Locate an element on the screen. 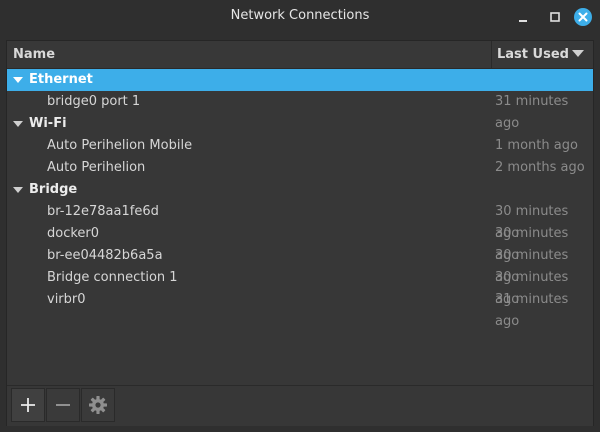 The height and width of the screenshot is (432, 600). group-label: Ethernet is located at coordinates (61, 79).